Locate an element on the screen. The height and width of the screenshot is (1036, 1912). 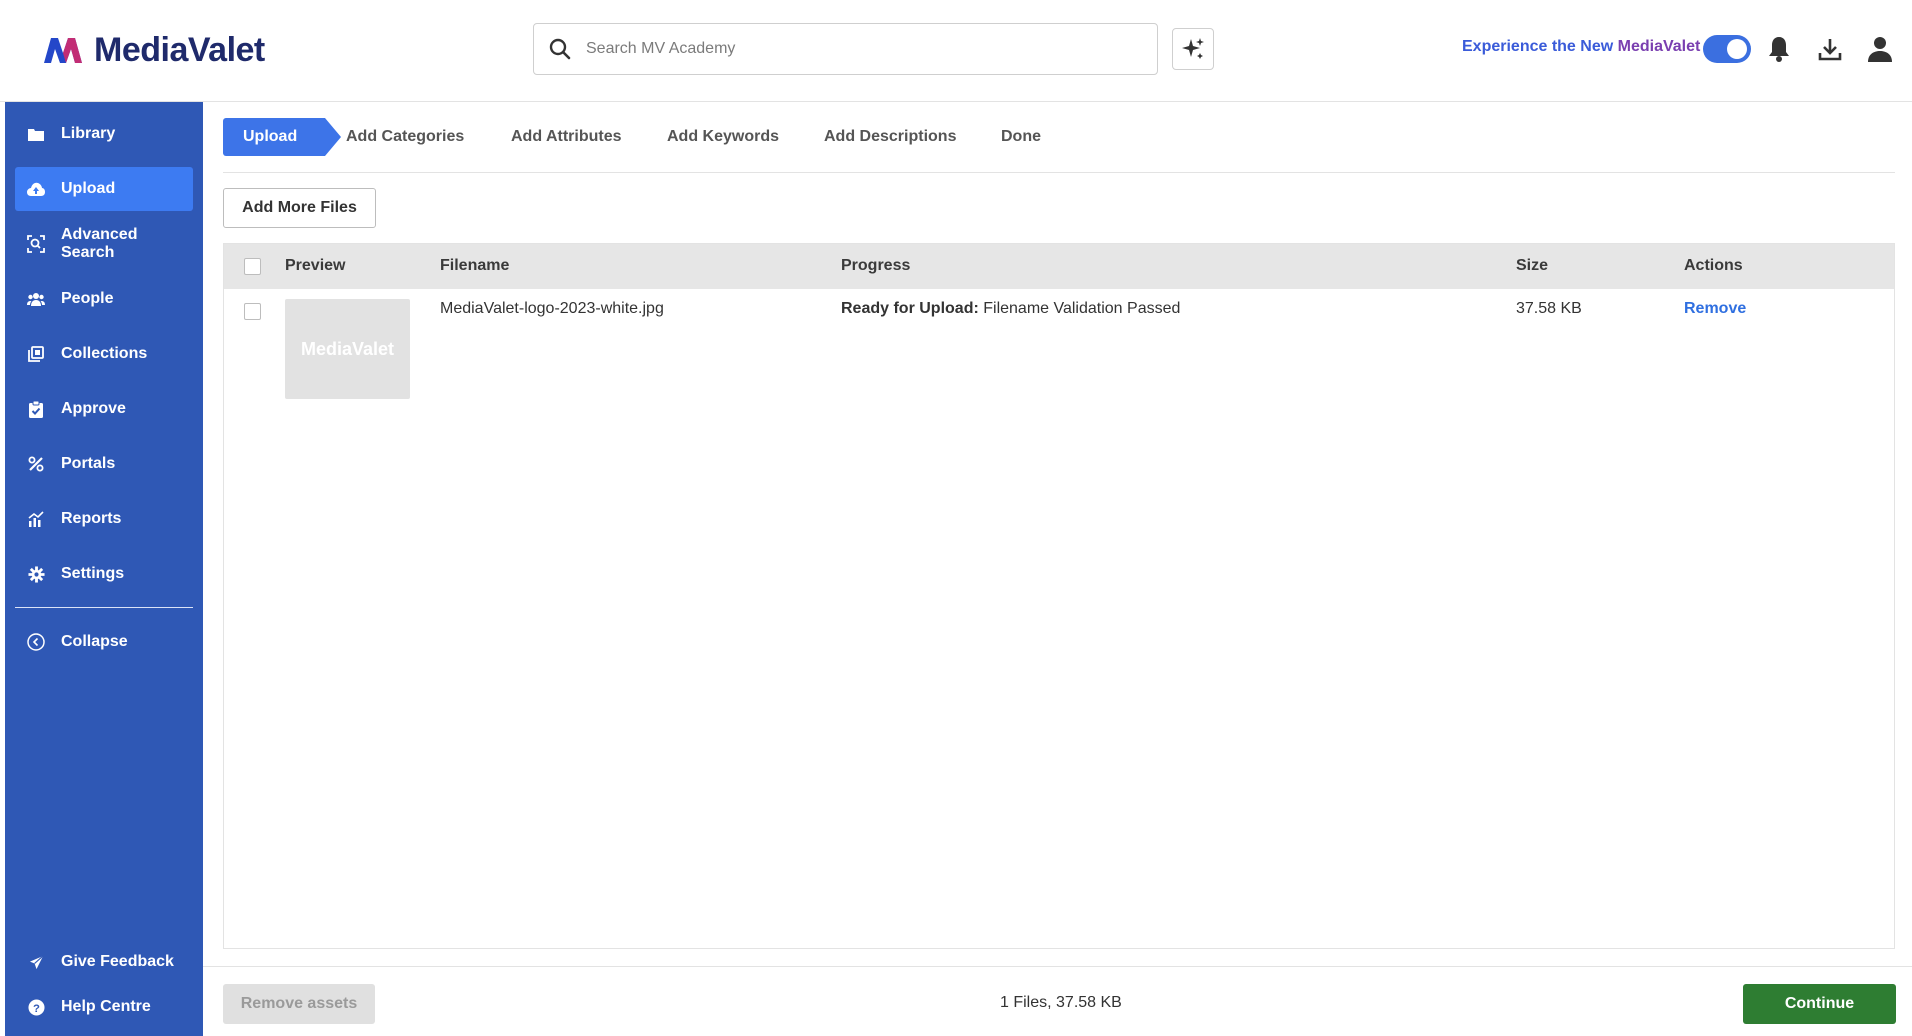
advanced-search-icon is located at coordinates (36, 244).